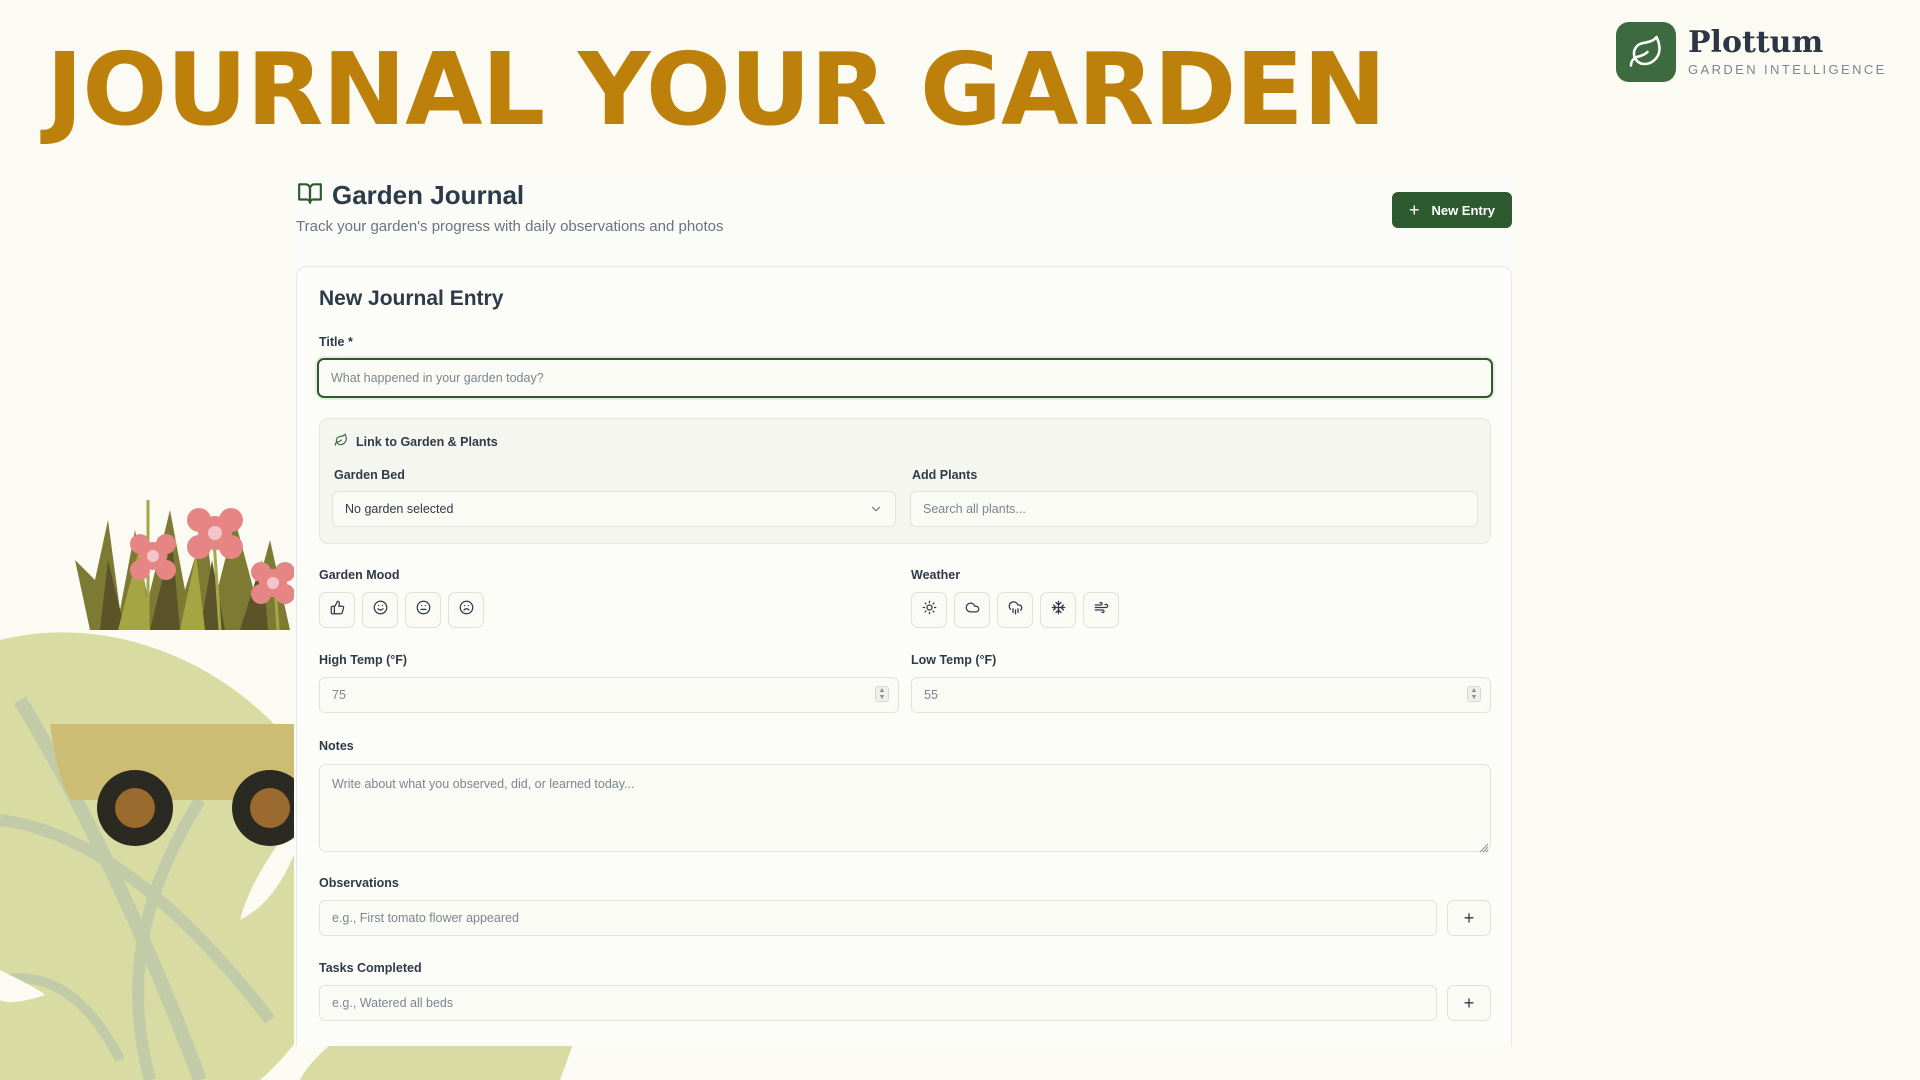  What do you see at coordinates (882, 694) in the screenshot?
I see `high-temp-stepper: ▲ ▼` at bounding box center [882, 694].